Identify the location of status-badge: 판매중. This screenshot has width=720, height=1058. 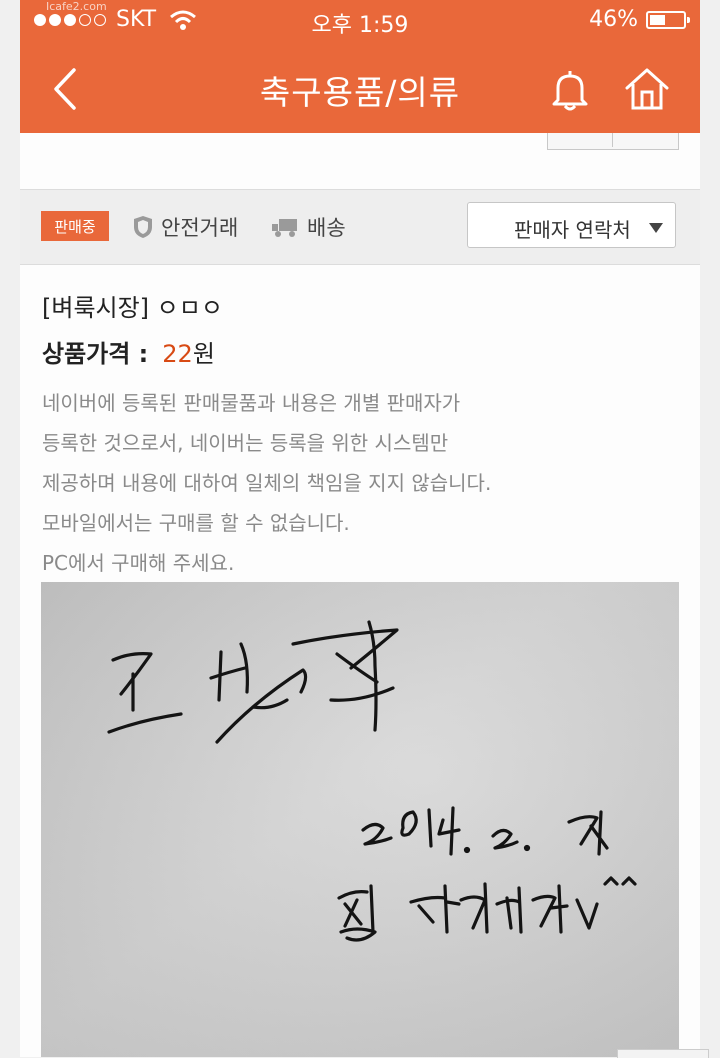
(75, 226).